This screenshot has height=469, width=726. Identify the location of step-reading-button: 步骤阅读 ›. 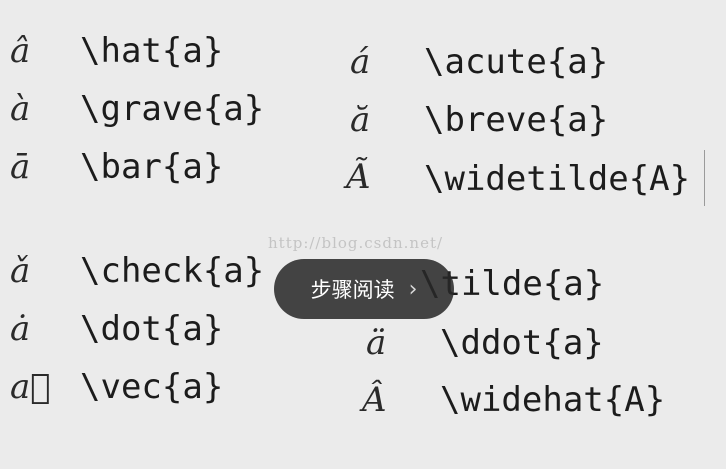
(364, 289).